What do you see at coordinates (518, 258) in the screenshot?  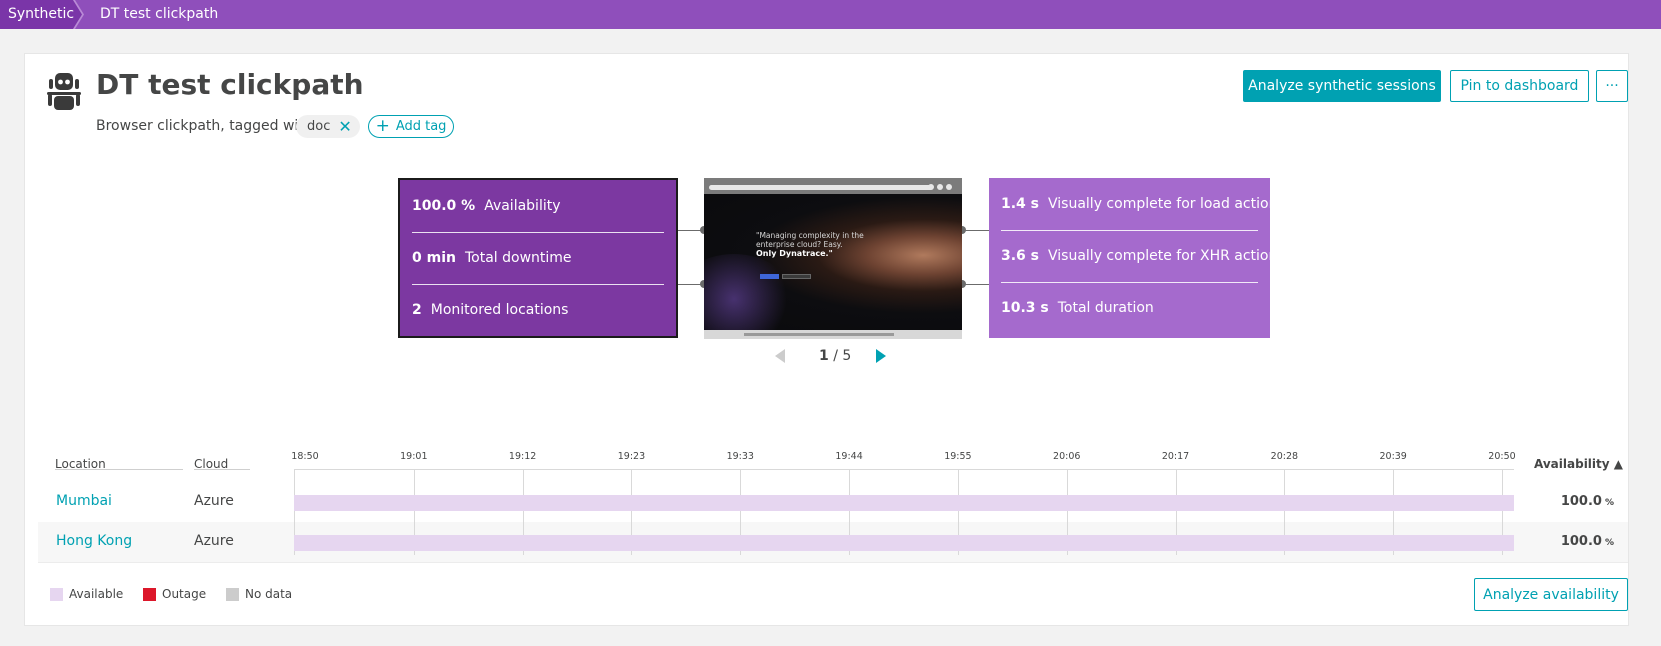 I see `metric-label: Total downtime` at bounding box center [518, 258].